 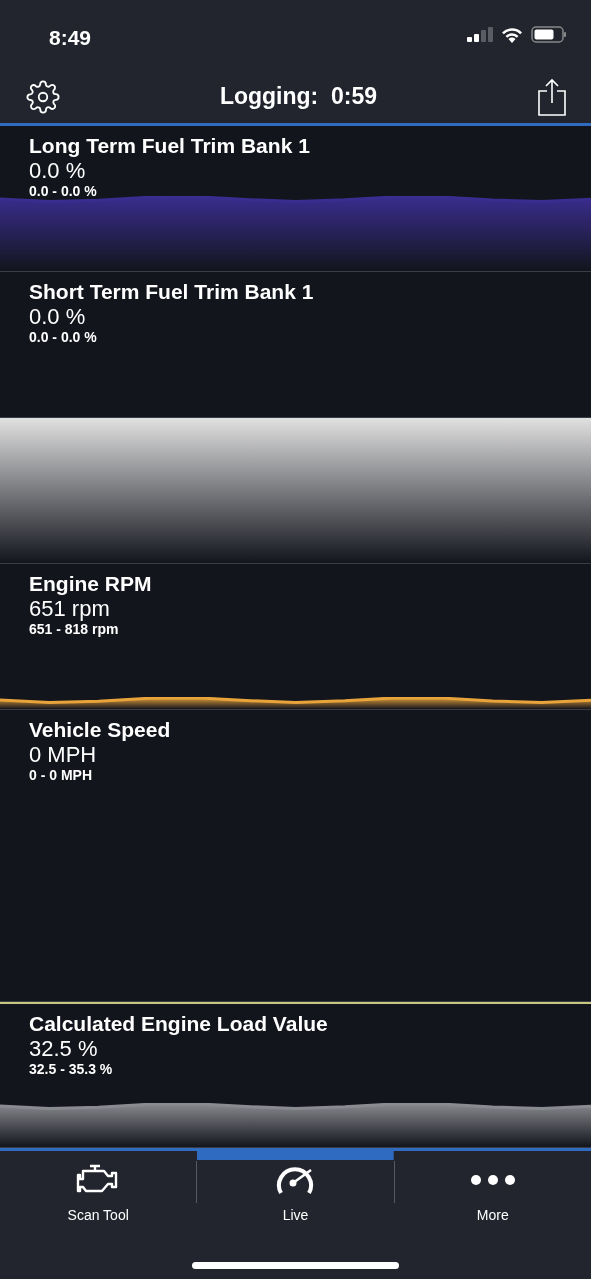 What do you see at coordinates (63, 1049) in the screenshot?
I see `gauge-value: 32.5 %` at bounding box center [63, 1049].